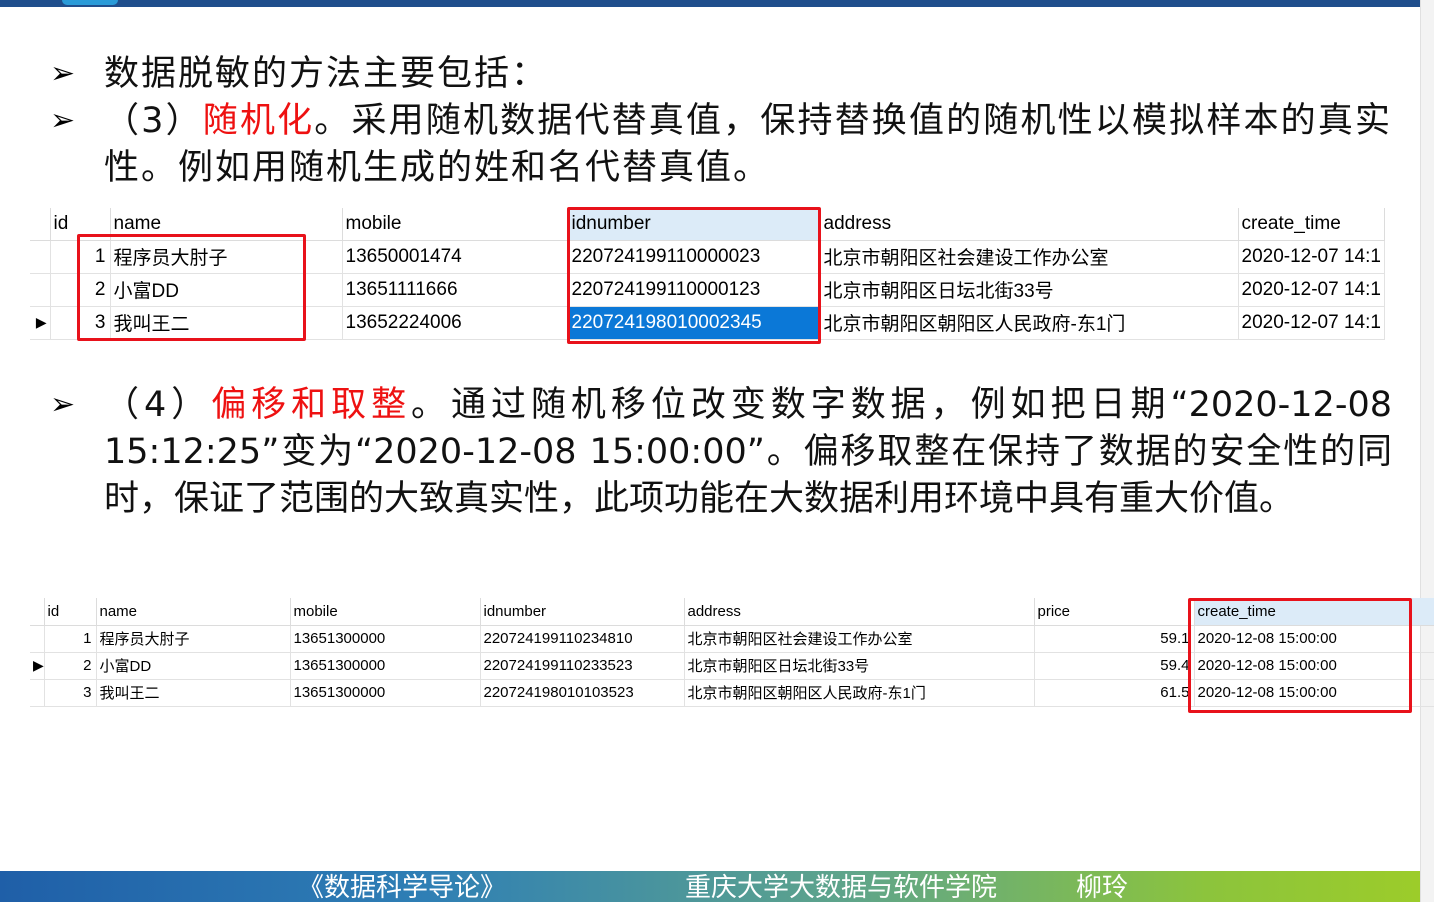 This screenshot has height=902, width=1434. What do you see at coordinates (582, 639) in the screenshot?
I see `idnumber-cell: 220724199110234810` at bounding box center [582, 639].